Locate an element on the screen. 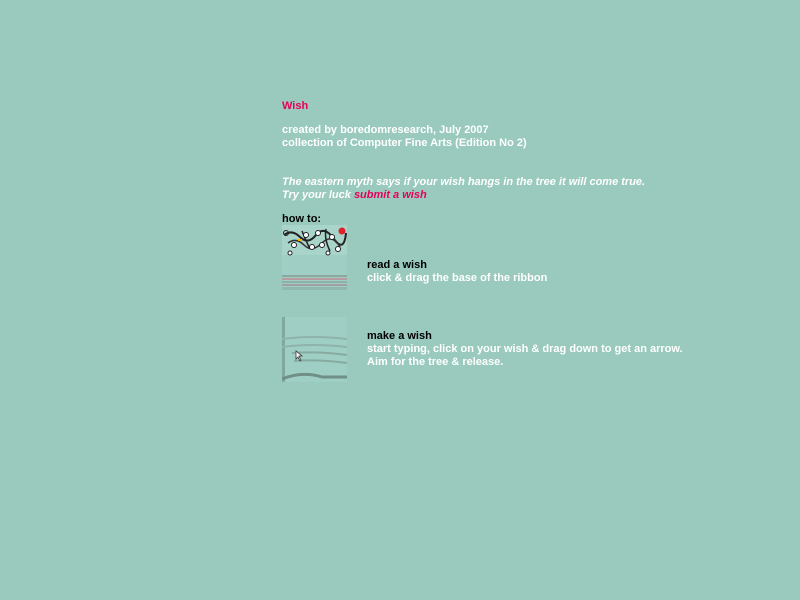 This screenshot has width=800, height=600. make-wish-instruction-2: Aim for the tree & release. is located at coordinates (435, 362).